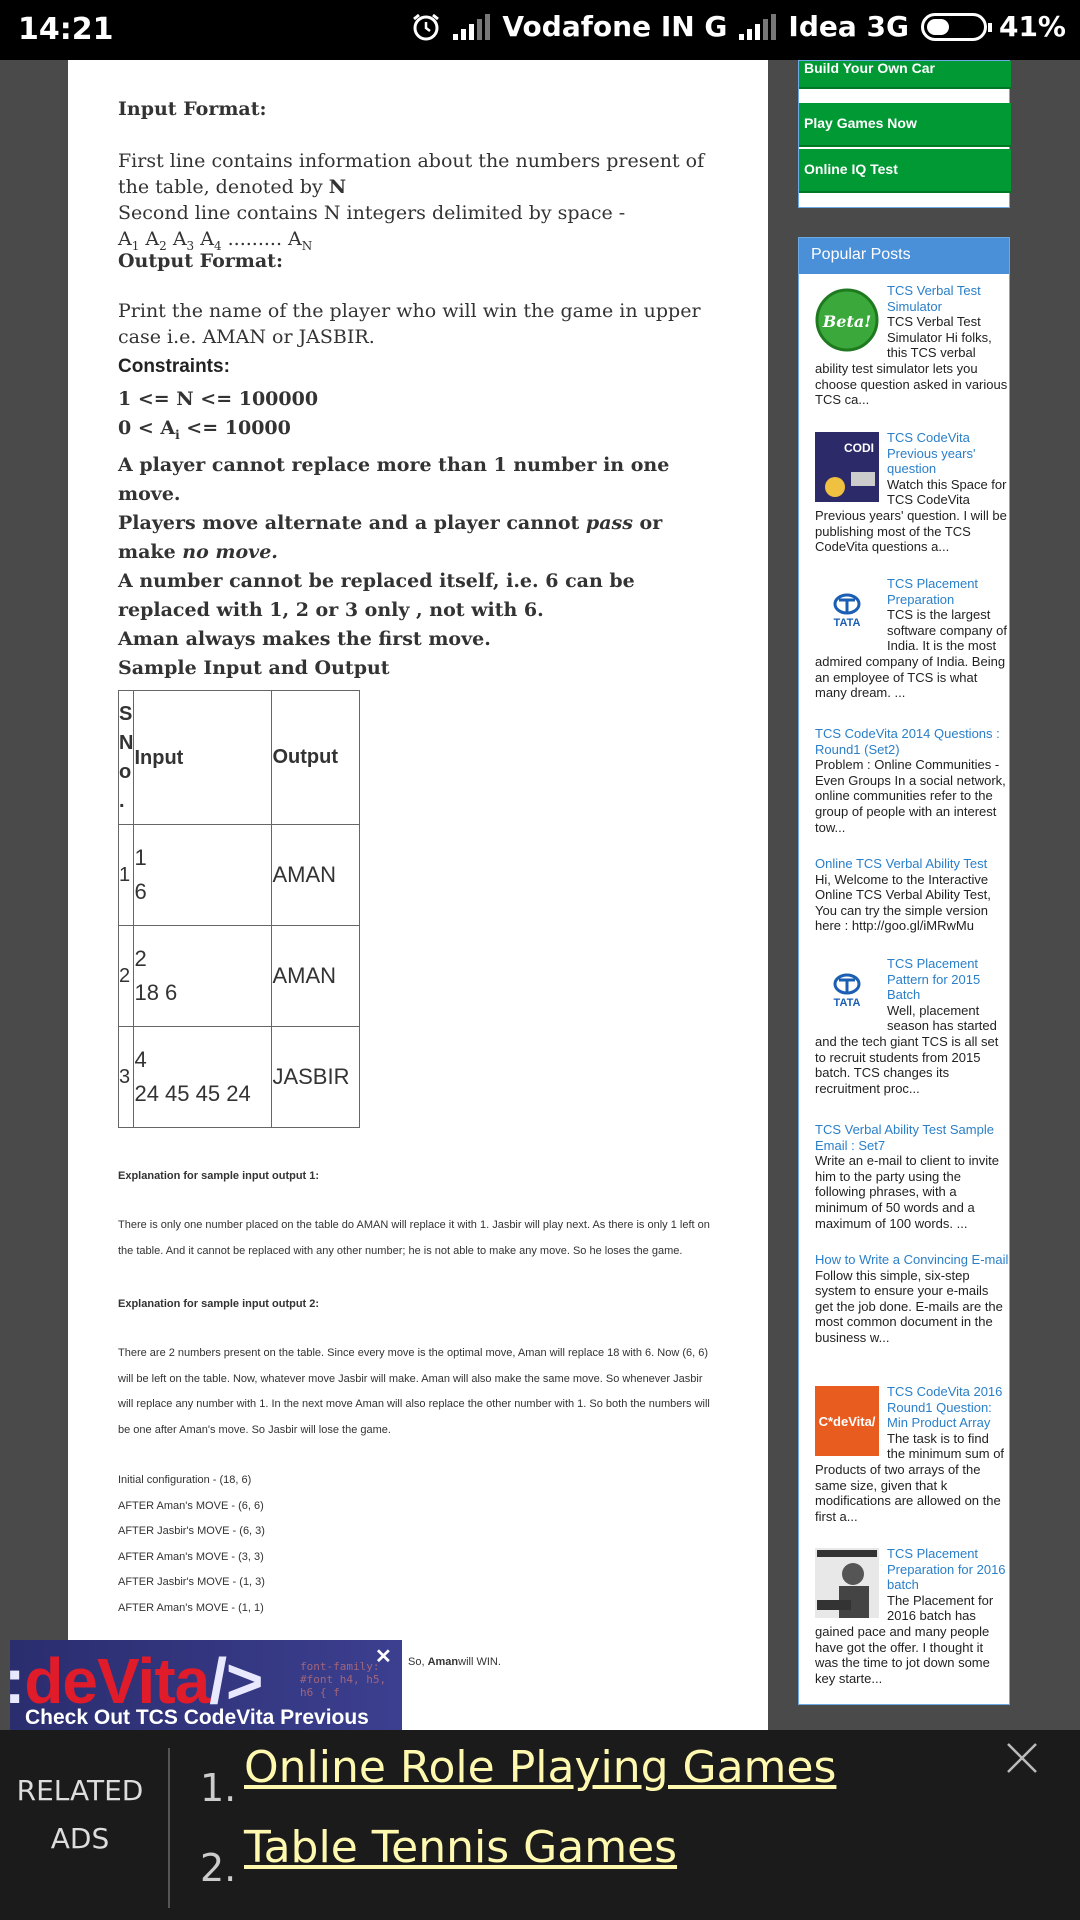  Describe the element at coordinates (185, 1480) in the screenshot. I see `list-item: Initial configuration - (18, 6)` at that location.